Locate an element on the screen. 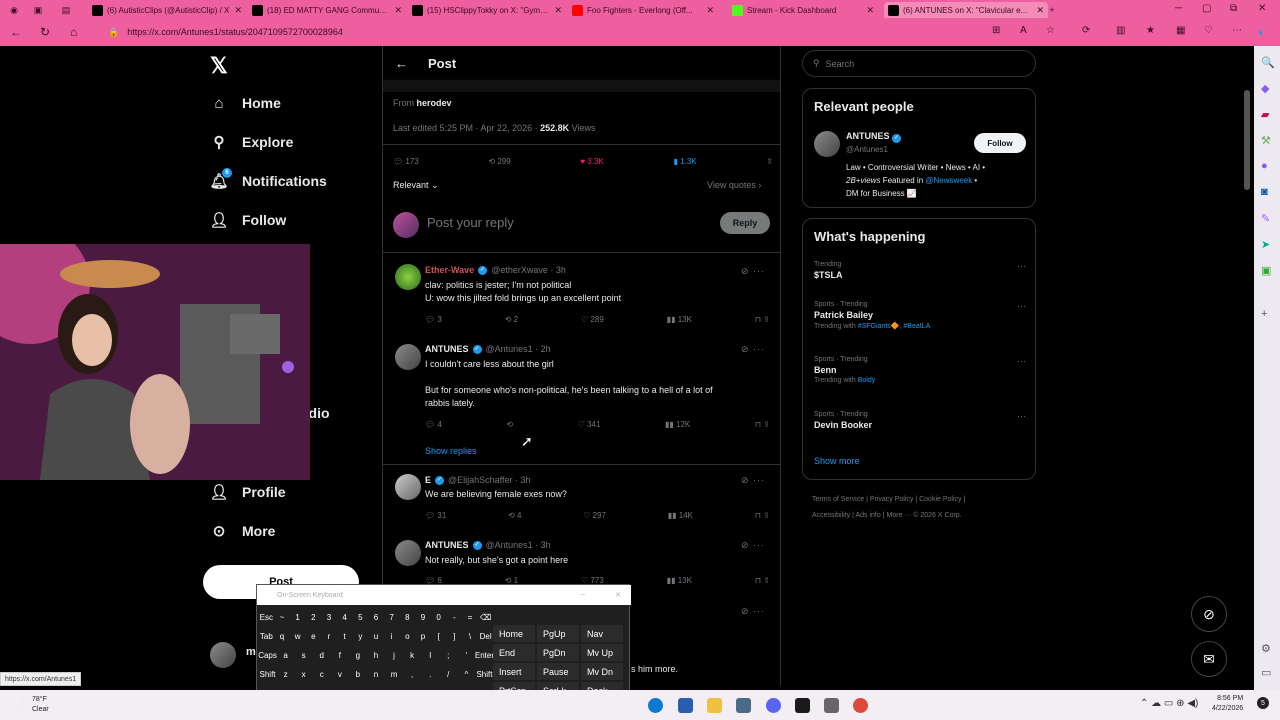 The image size is (1280, 720). key: Caps is located at coordinates (267, 655).